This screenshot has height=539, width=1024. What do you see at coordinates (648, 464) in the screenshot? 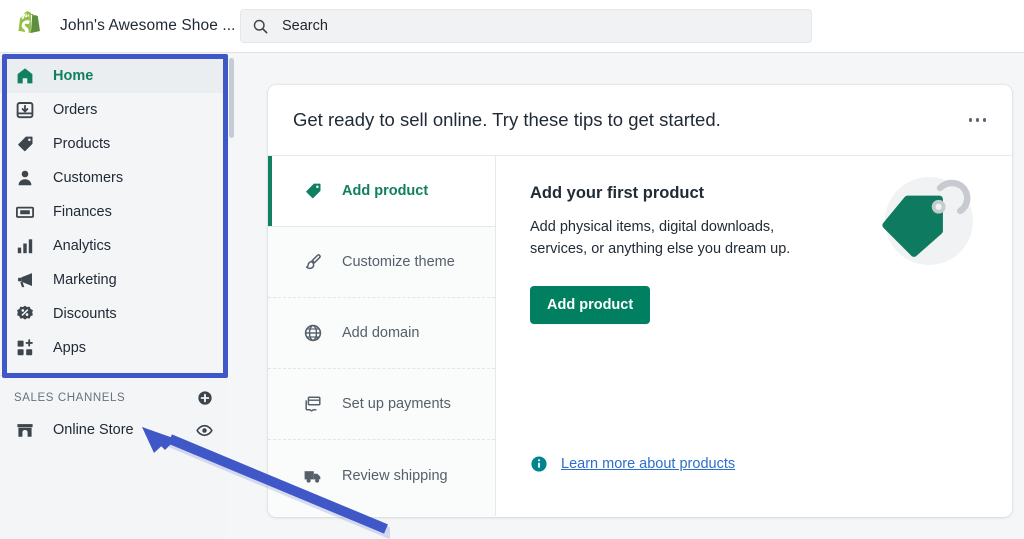
I see `learn-more-link: Learn more about products` at bounding box center [648, 464].